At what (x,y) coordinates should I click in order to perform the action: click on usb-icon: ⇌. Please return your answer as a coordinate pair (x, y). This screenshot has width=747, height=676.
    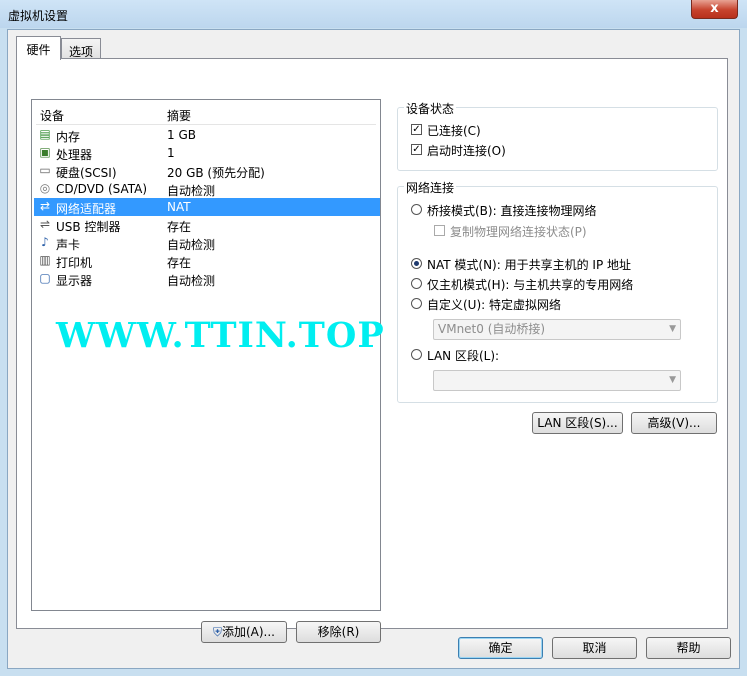
    Looking at the image, I should click on (45, 224).